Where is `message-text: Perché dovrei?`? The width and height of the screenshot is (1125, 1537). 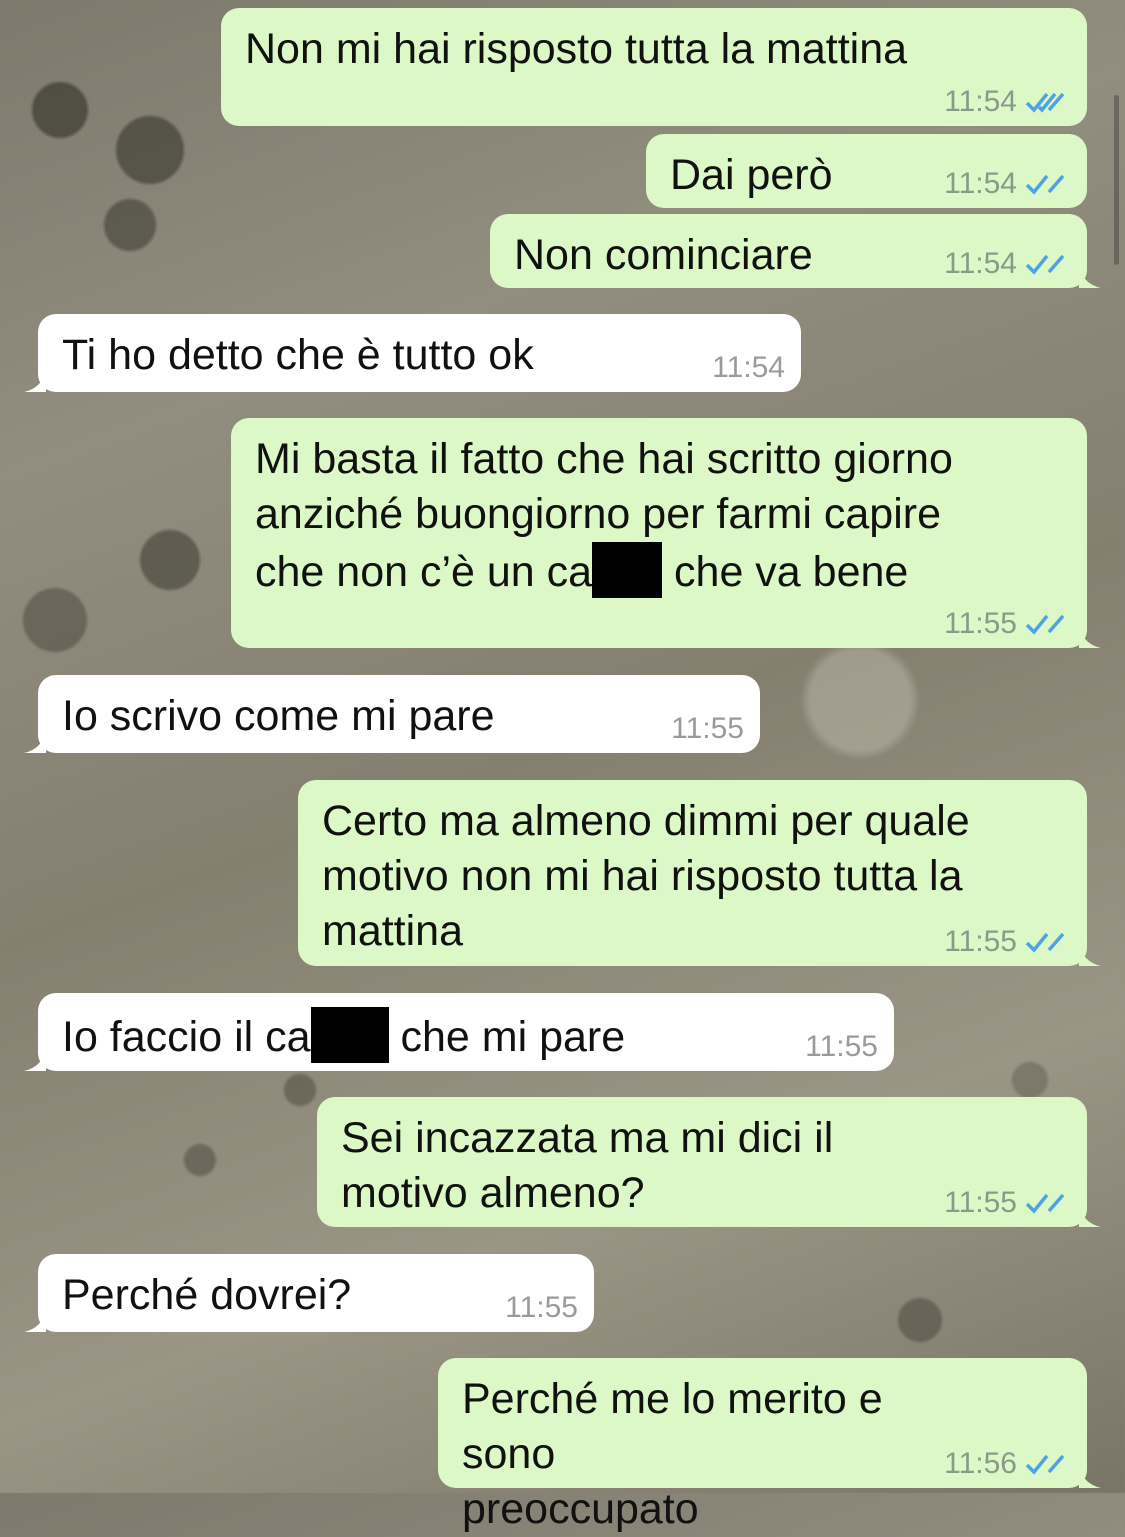
message-text: Perché dovrei? is located at coordinates (207, 1295).